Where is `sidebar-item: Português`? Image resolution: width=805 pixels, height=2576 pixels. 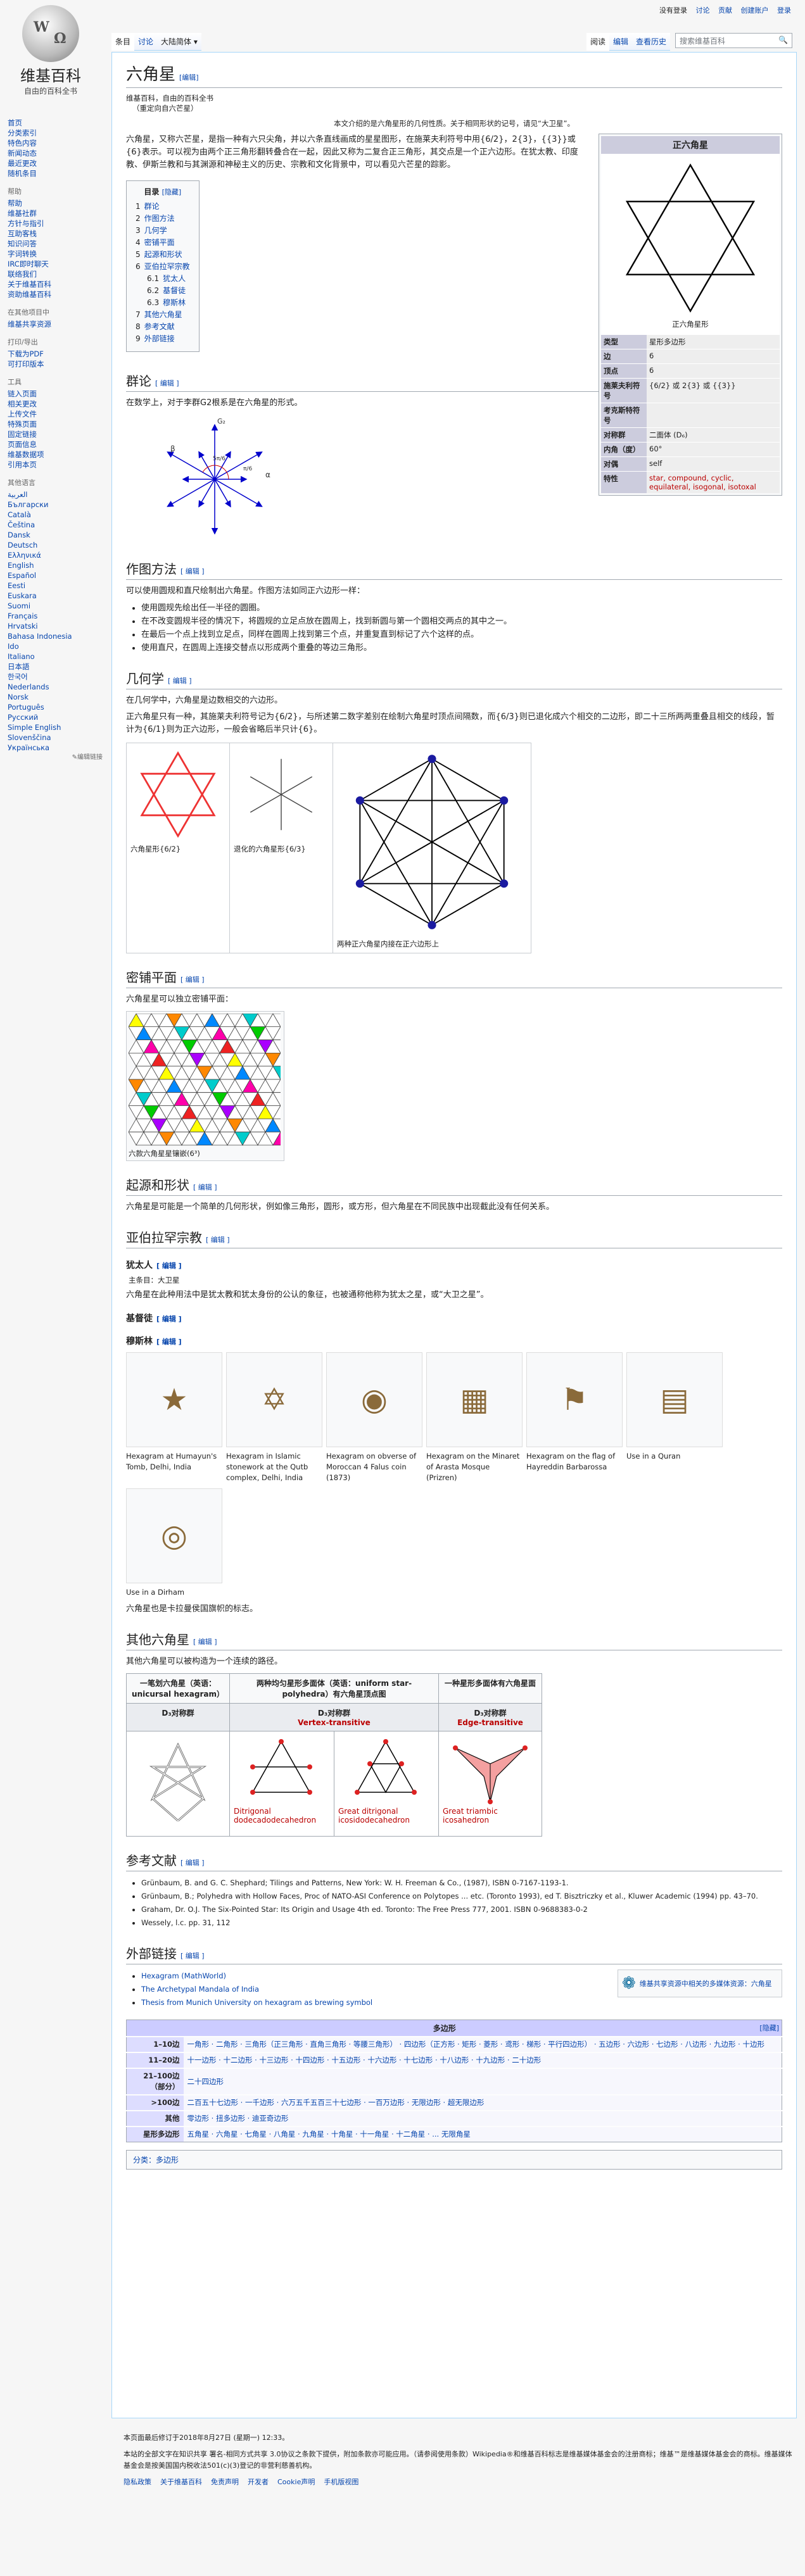 sidebar-item: Português is located at coordinates (55, 707).